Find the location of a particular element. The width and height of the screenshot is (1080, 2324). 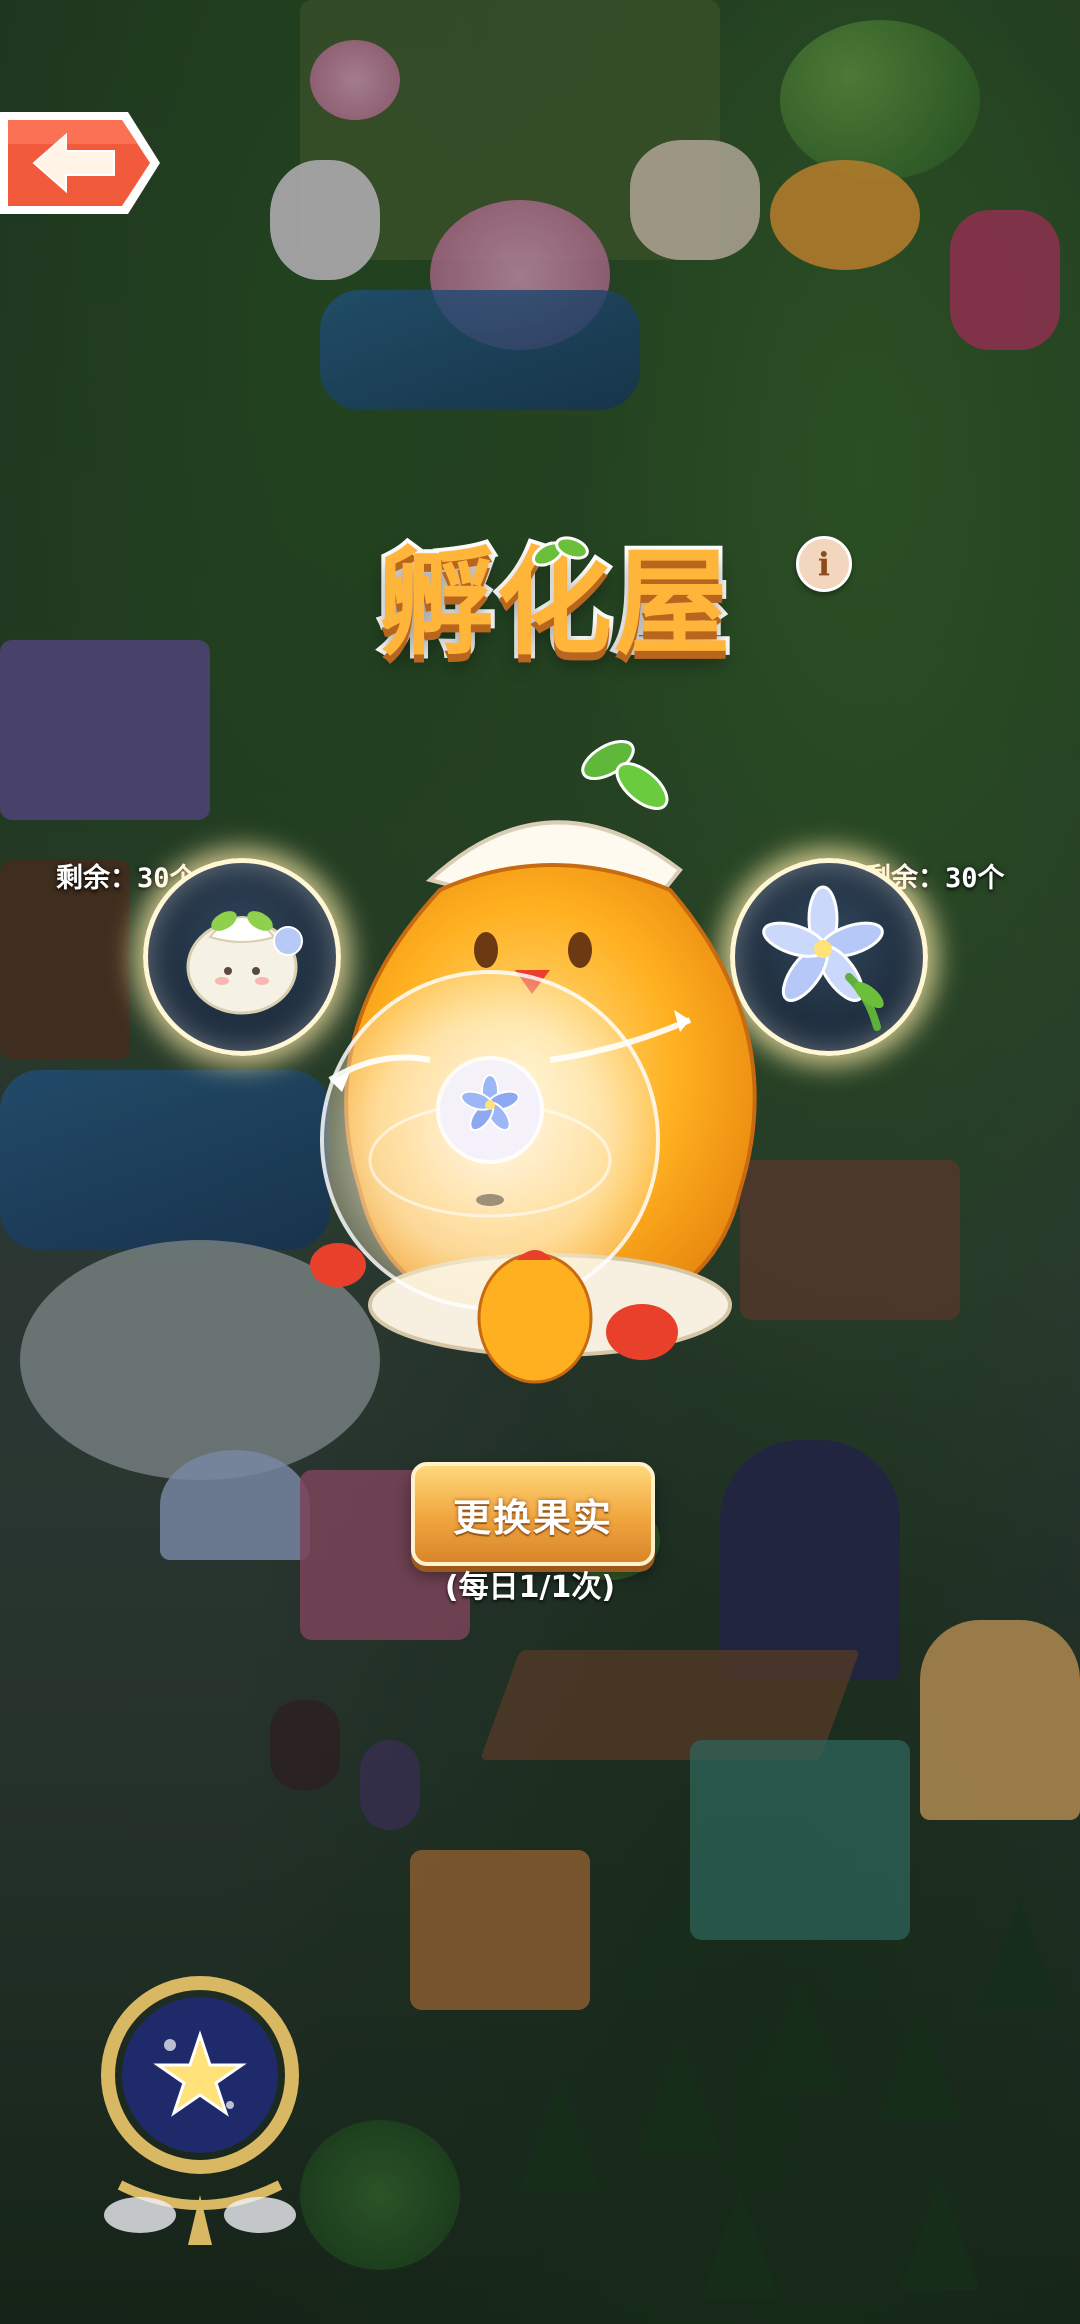

info-icon: i is located at coordinates (824, 564).